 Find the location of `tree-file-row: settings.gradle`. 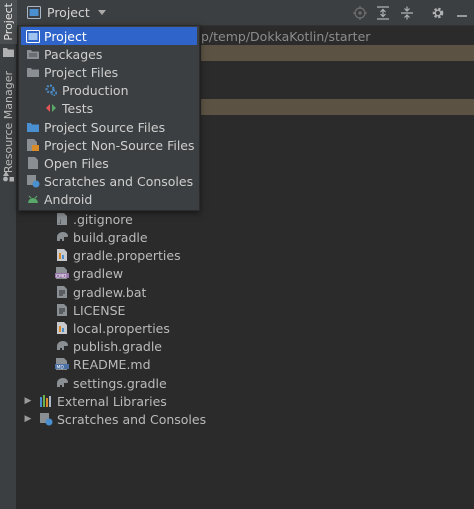

tree-file-row: settings.gradle is located at coordinates (111, 383).